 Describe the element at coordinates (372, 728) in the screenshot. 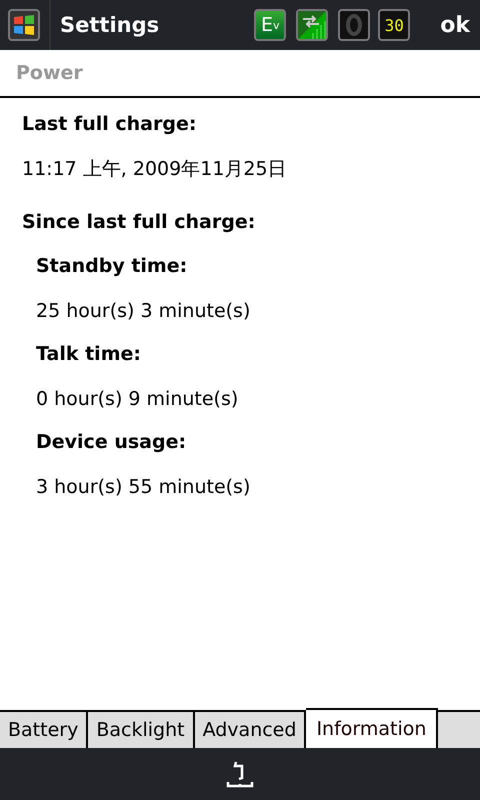

I see `tab: Information` at that location.